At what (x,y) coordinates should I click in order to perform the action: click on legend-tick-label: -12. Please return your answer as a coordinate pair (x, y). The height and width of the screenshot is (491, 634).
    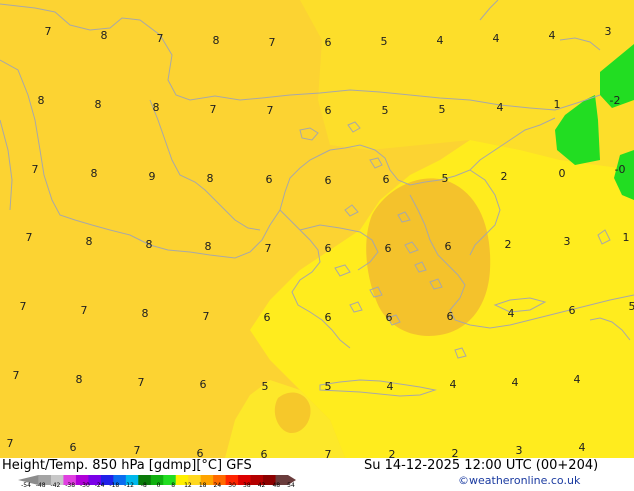
    Looking at the image, I should click on (129, 486).